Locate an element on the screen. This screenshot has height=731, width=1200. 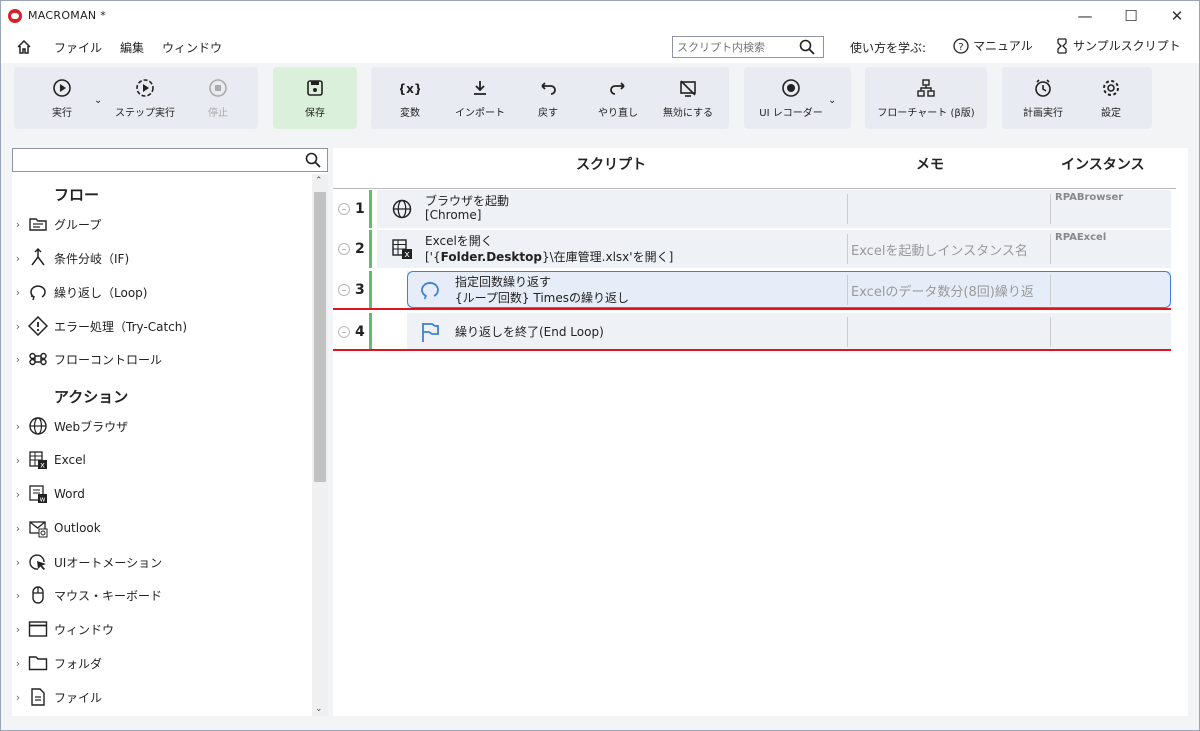
save-icon is located at coordinates (315, 87).